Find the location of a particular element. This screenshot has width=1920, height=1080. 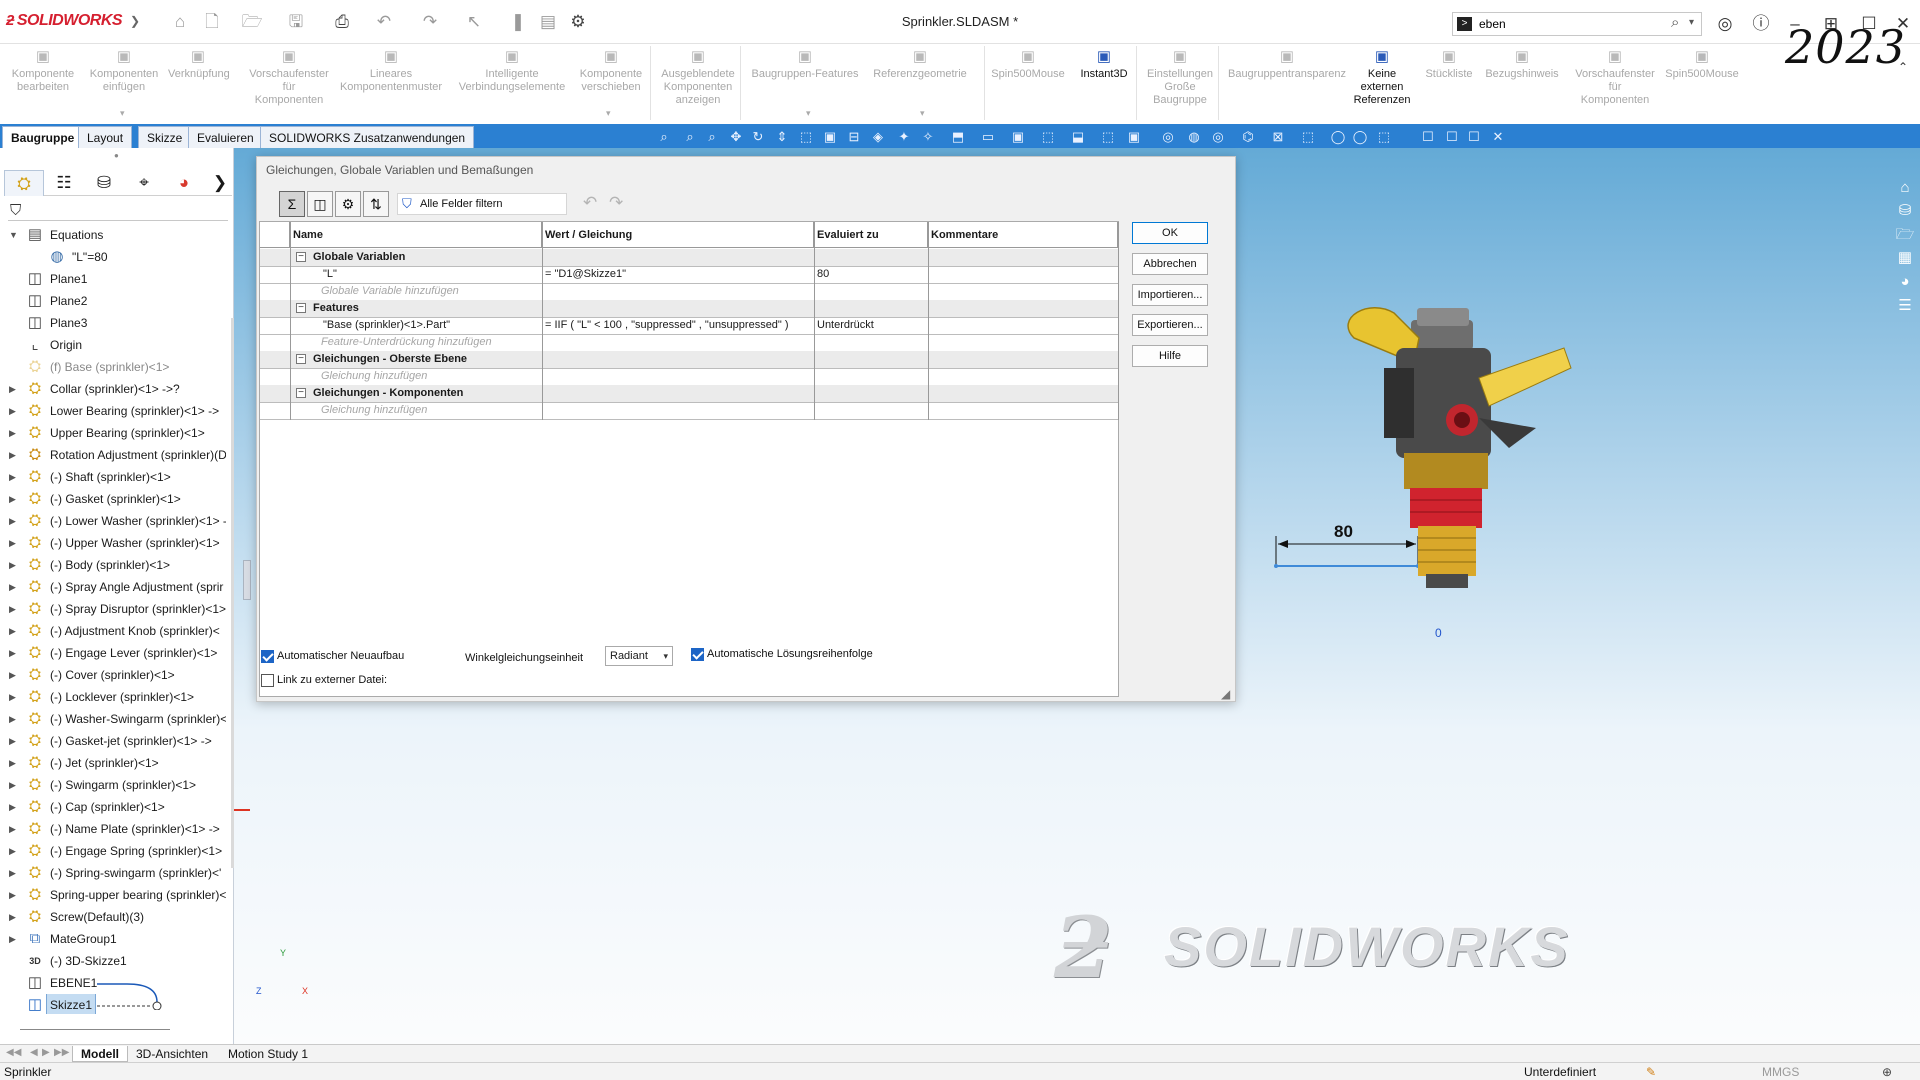

filter-all-fields: ⛉ Alle Felder filtern is located at coordinates (482, 204).